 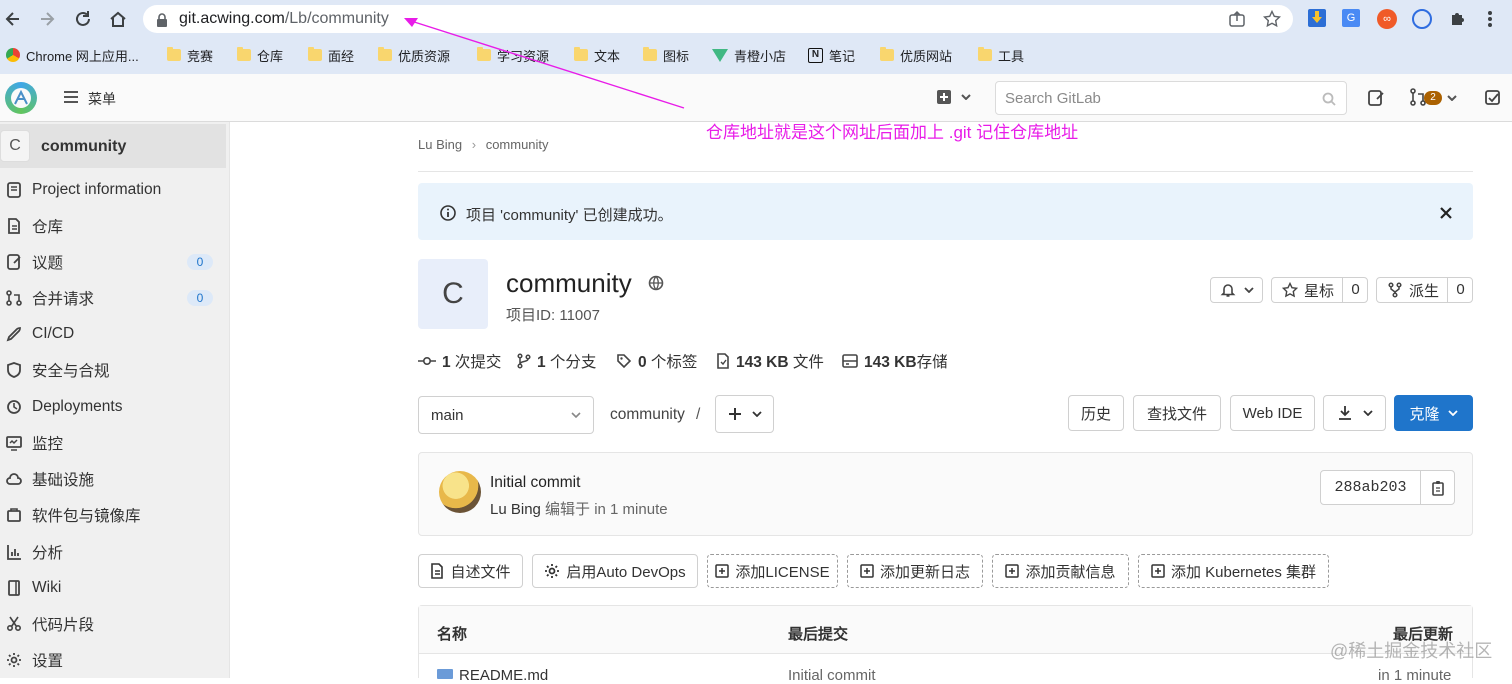 I want to click on add-kubernetes-button: 添加 Kubernetes 集群, so click(x=1233, y=571).